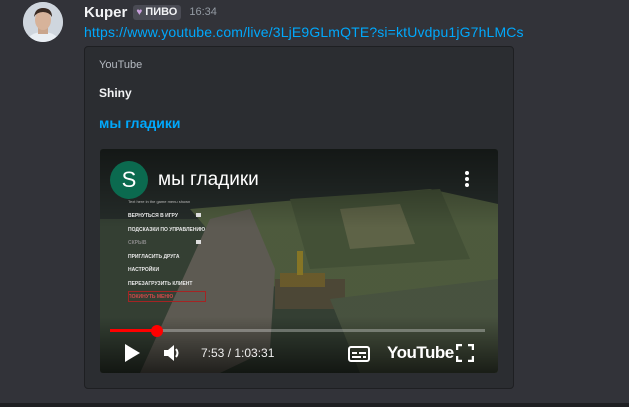 The height and width of the screenshot is (407, 629). Describe the element at coordinates (133, 330) in the screenshot. I see `progress-fill` at that location.